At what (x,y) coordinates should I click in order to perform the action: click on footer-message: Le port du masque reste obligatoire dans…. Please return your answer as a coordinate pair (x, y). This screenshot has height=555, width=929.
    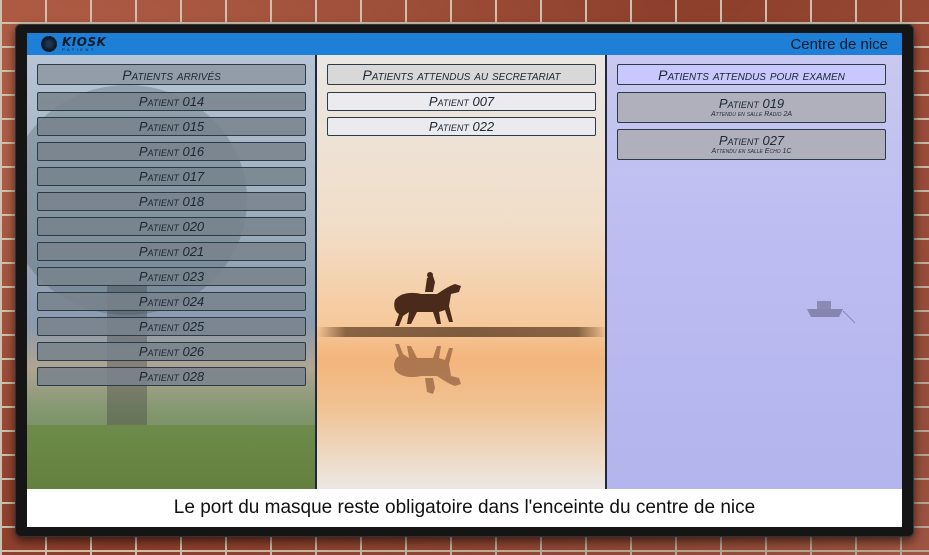
    Looking at the image, I should click on (464, 508).